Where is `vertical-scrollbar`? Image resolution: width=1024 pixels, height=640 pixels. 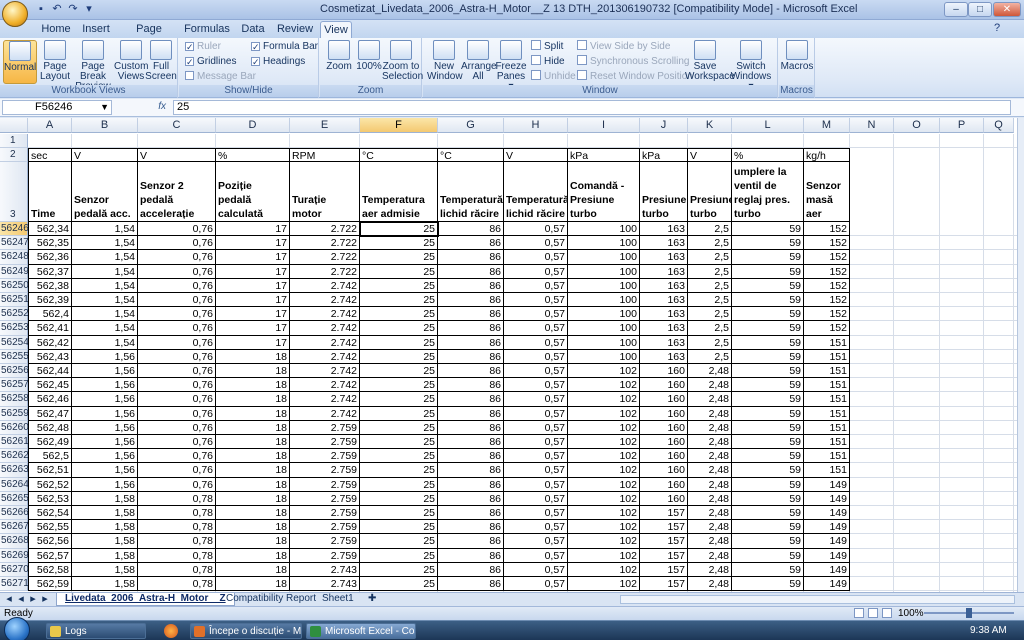
vertical-scrollbar is located at coordinates (1020, 355).